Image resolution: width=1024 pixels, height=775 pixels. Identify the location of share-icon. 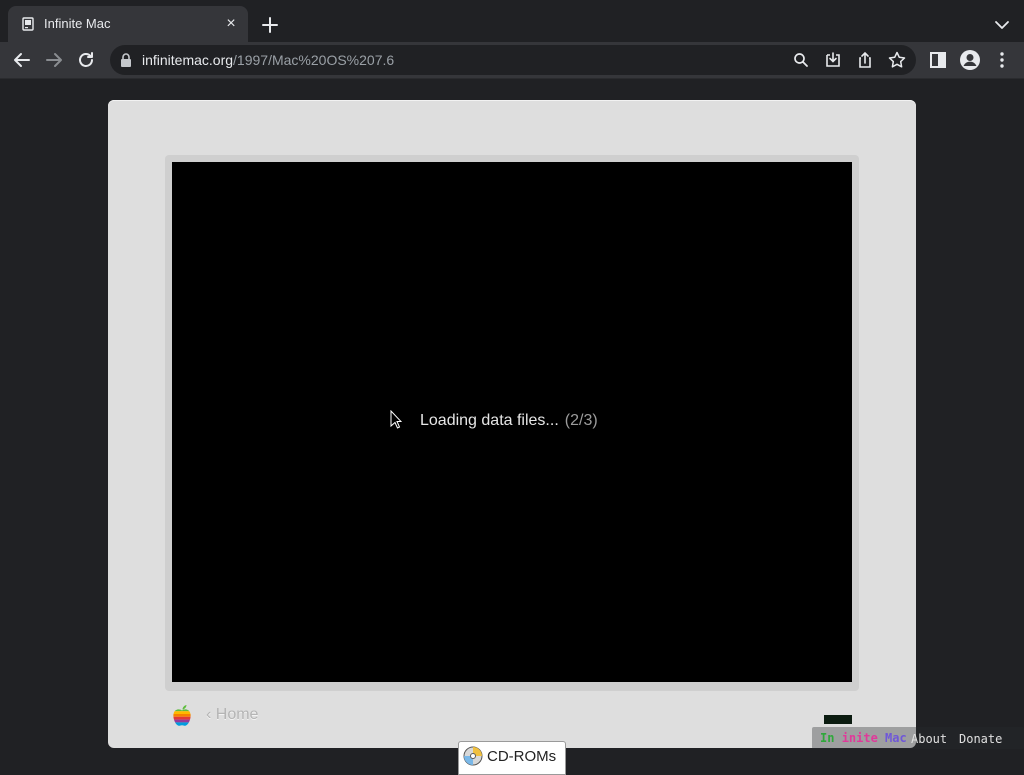
(865, 60).